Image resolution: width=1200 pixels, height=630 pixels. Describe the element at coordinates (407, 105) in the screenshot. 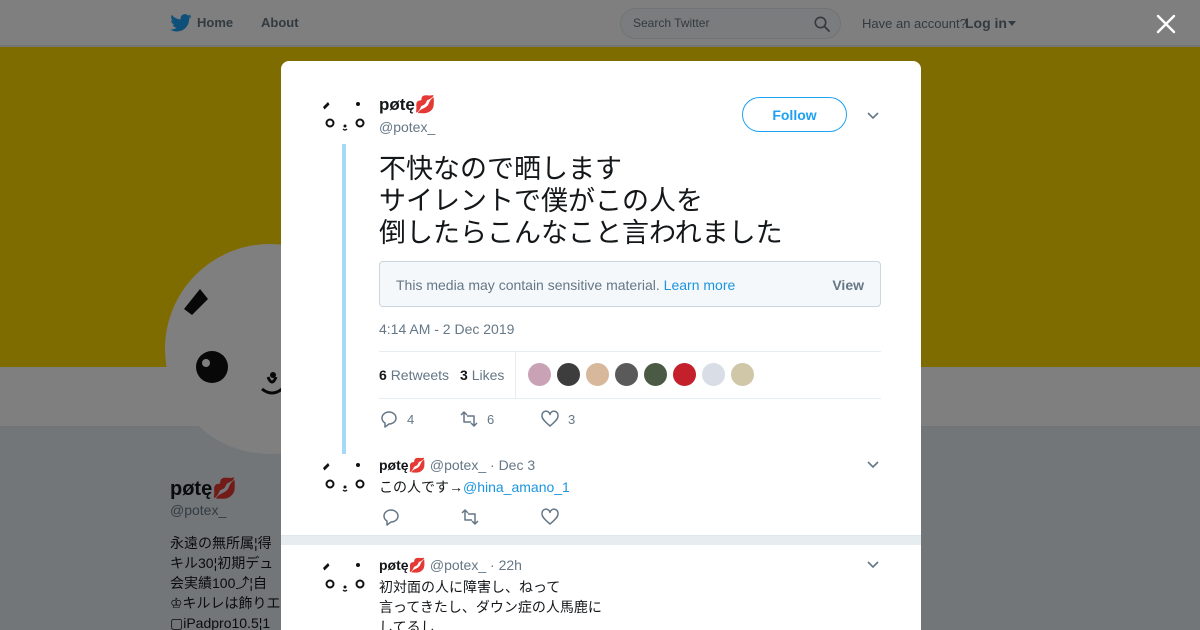

I see `tweet-author-name: pøtę💋` at that location.